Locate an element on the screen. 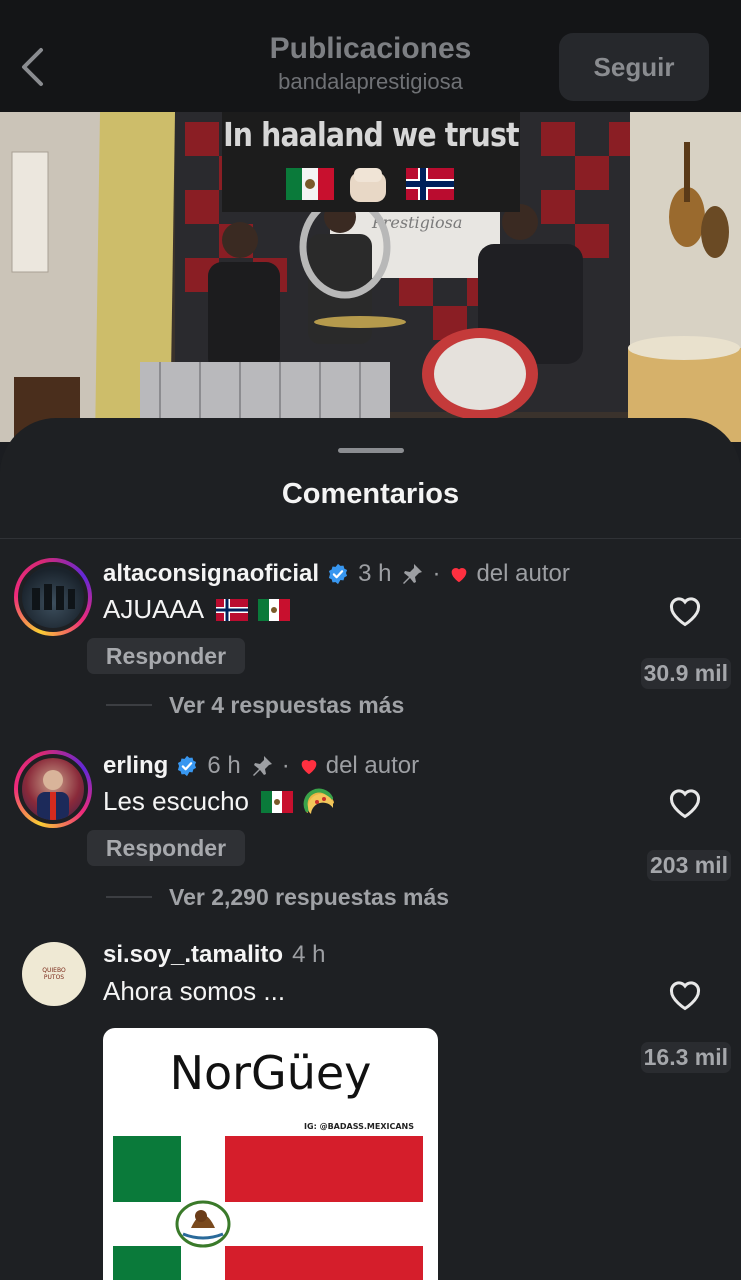  view-replies-label: Ver 4 respuestas más is located at coordinates (287, 704).